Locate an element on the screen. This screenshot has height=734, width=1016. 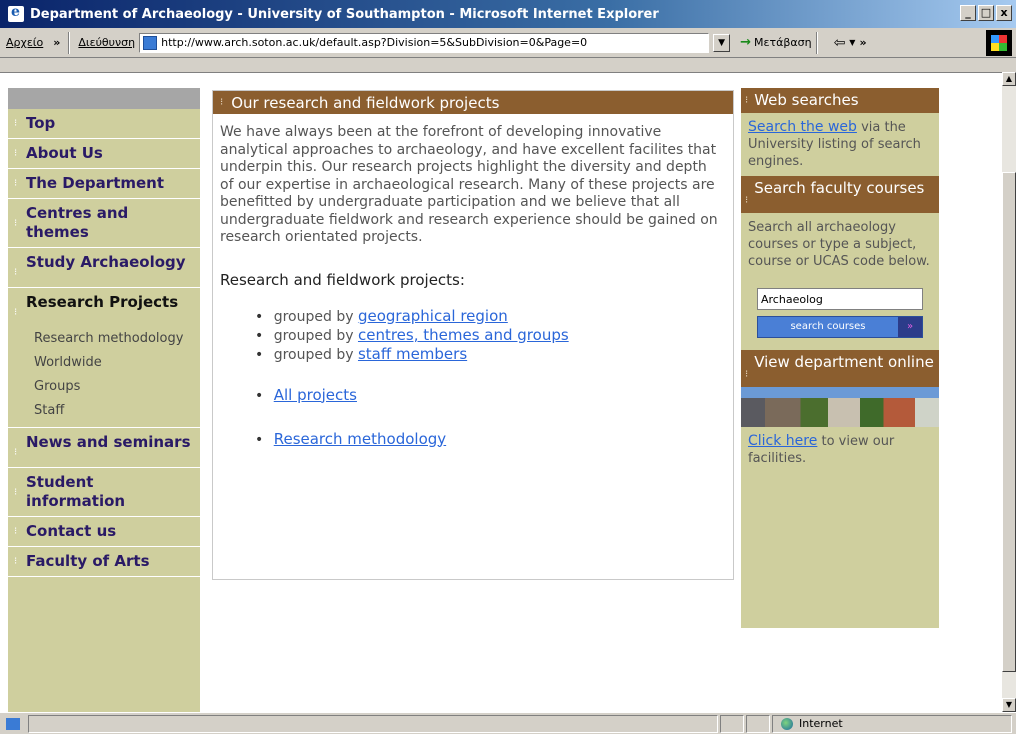
web-searches-heading: ⁝ Web searches is located at coordinates (840, 100).